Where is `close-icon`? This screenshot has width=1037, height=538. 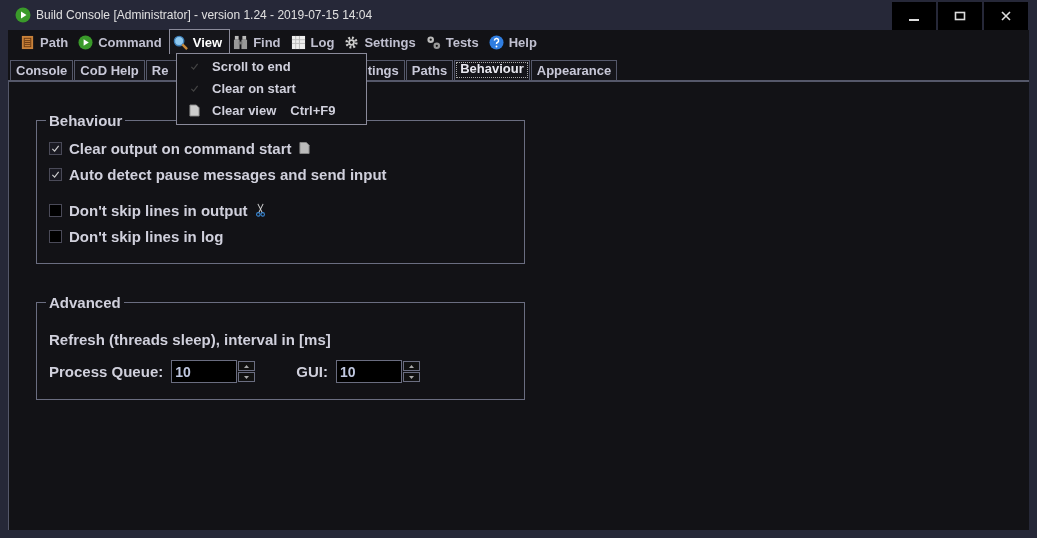 close-icon is located at coordinates (1006, 16).